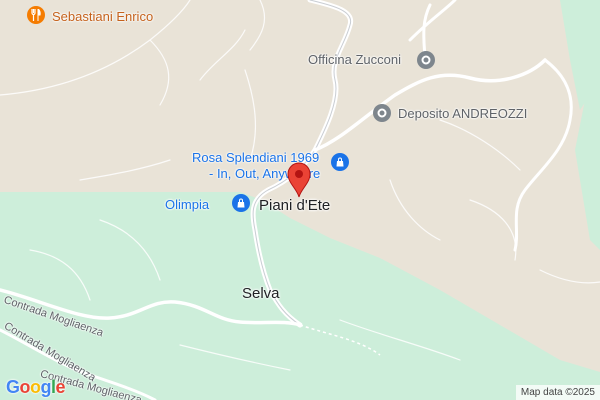 This screenshot has height=400, width=600. I want to click on poi-label-sebastiani-enrico: Sebastiani Enrico, so click(102, 16).